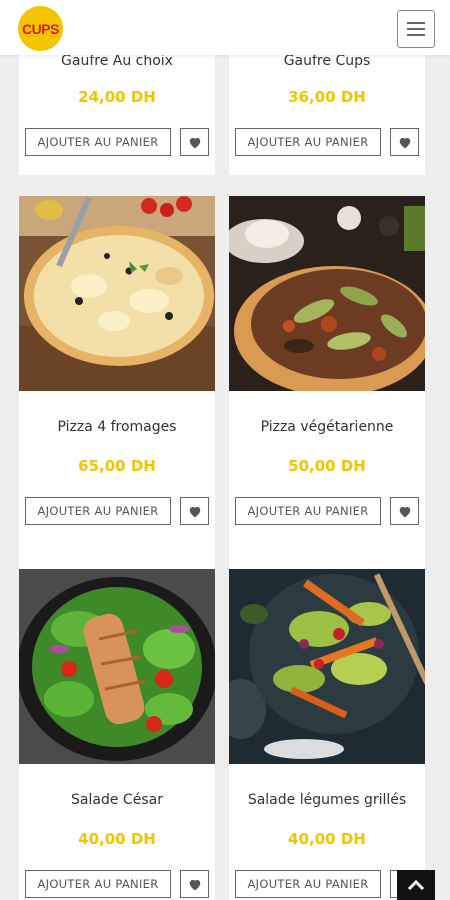 The height and width of the screenshot is (900, 450). I want to click on product-price: 65,00 DH, so click(117, 466).